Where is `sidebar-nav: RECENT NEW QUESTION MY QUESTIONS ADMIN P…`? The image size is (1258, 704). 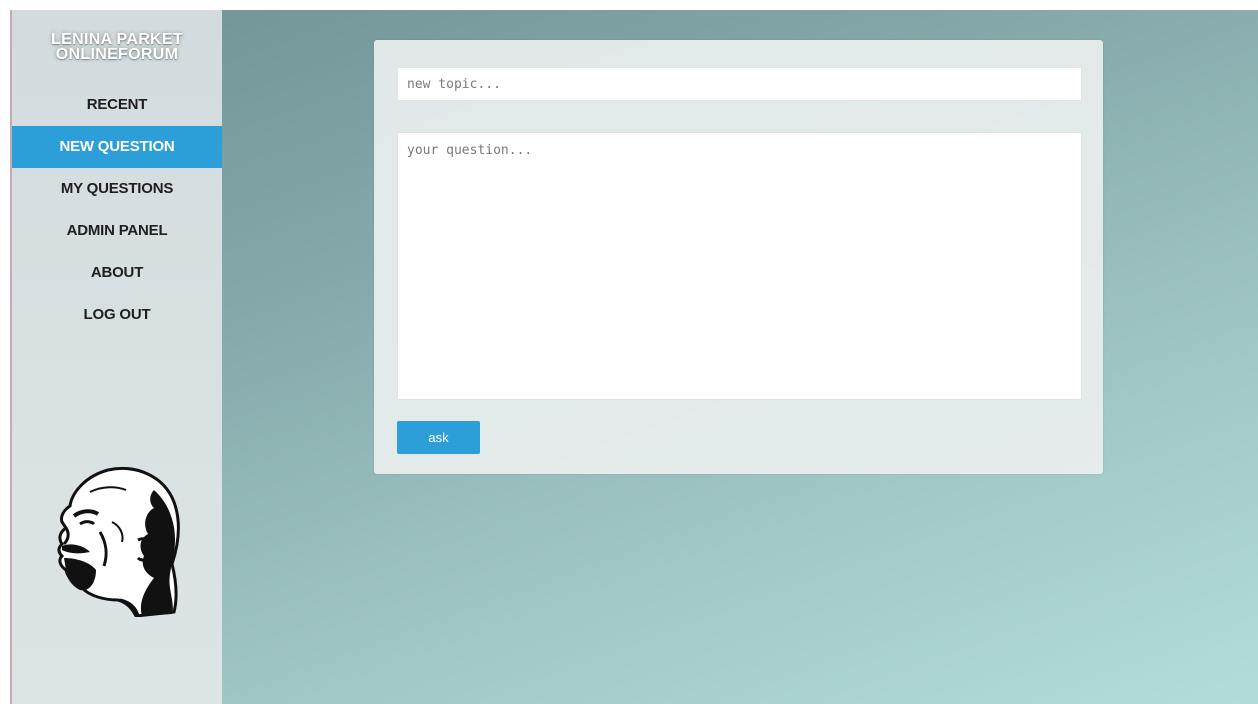
sidebar-nav: RECENT NEW QUESTION MY QUESTIONS ADMIN P… is located at coordinates (117, 210).